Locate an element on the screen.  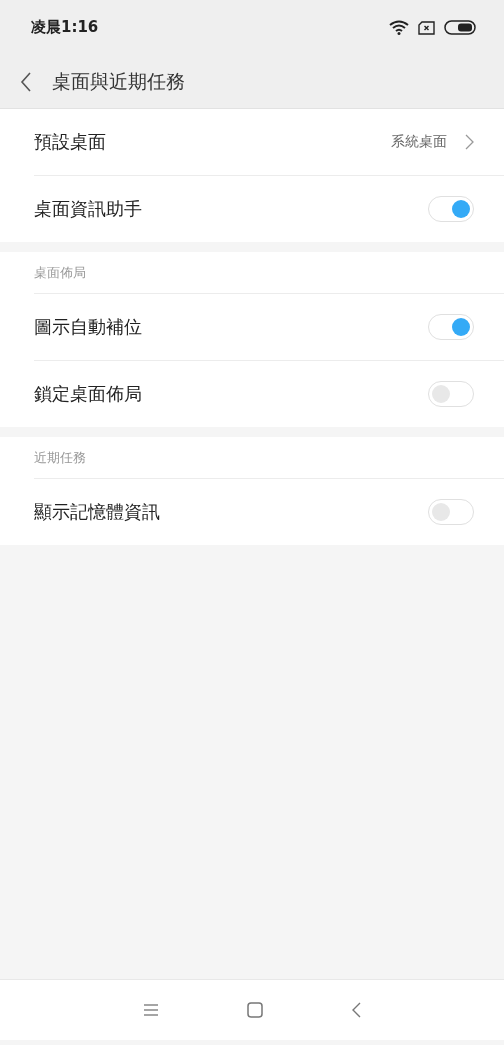
no-sim-icon is located at coordinates (426, 27).